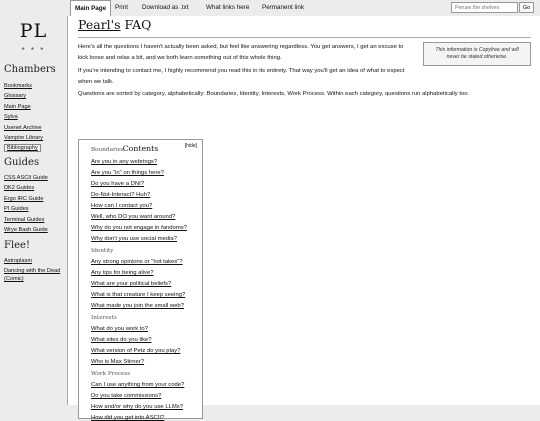 This screenshot has height=421, width=540. I want to click on title-divider, so click(304, 37).